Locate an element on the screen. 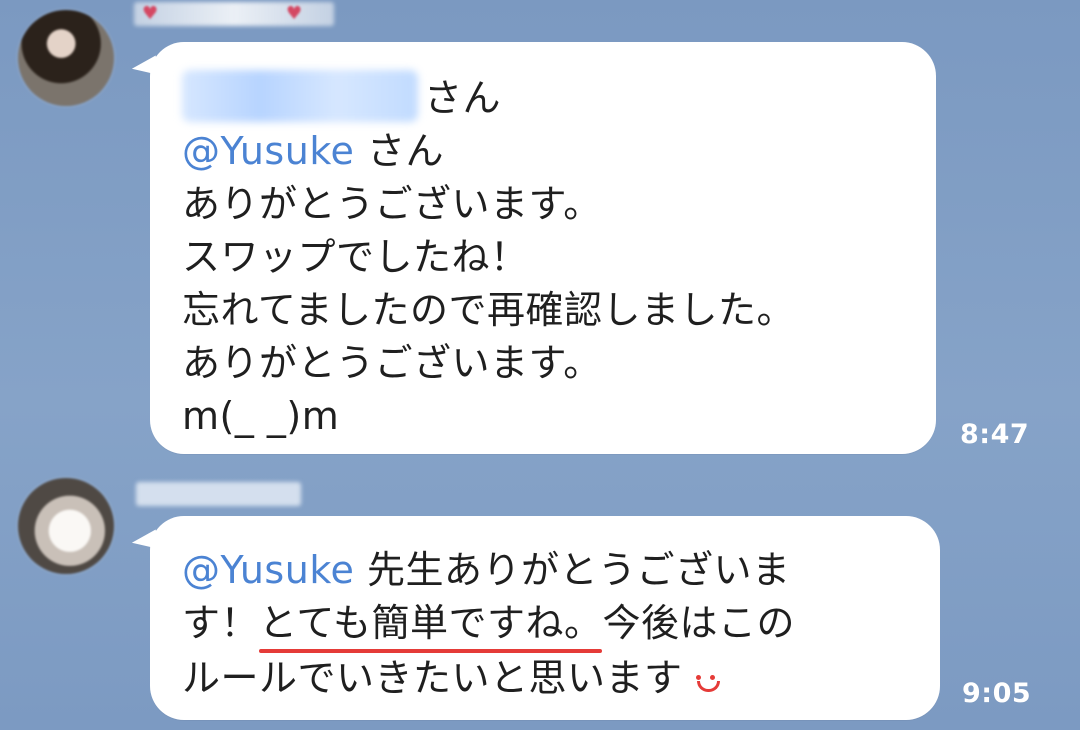  message-line-4: スワップでしたね！ is located at coordinates (355, 257).